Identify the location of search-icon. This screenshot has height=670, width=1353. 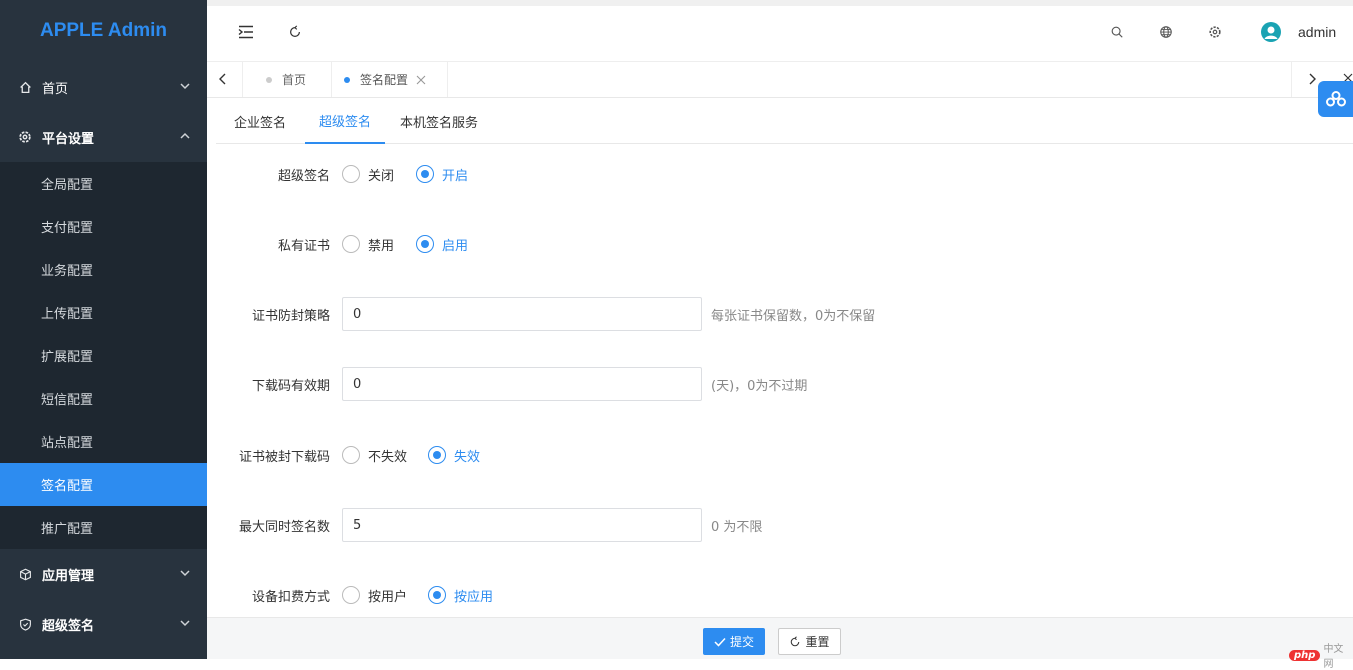
(1117, 32).